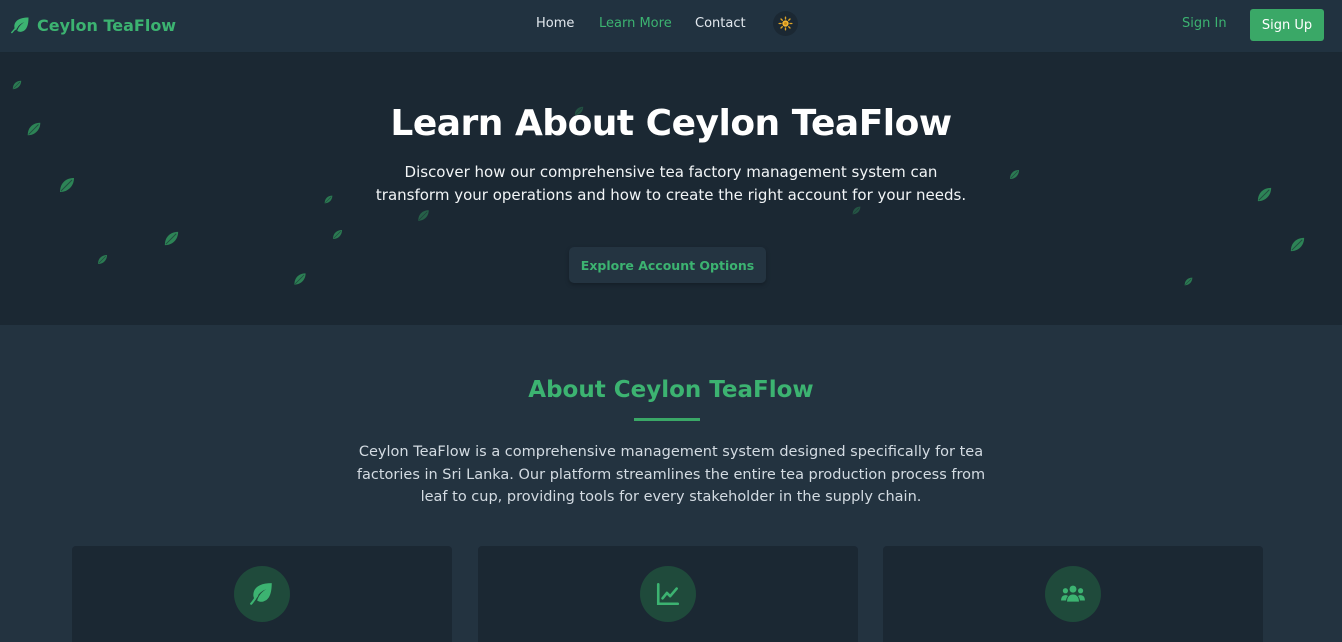 The height and width of the screenshot is (642, 1342). What do you see at coordinates (667, 419) in the screenshot?
I see `title-underline` at bounding box center [667, 419].